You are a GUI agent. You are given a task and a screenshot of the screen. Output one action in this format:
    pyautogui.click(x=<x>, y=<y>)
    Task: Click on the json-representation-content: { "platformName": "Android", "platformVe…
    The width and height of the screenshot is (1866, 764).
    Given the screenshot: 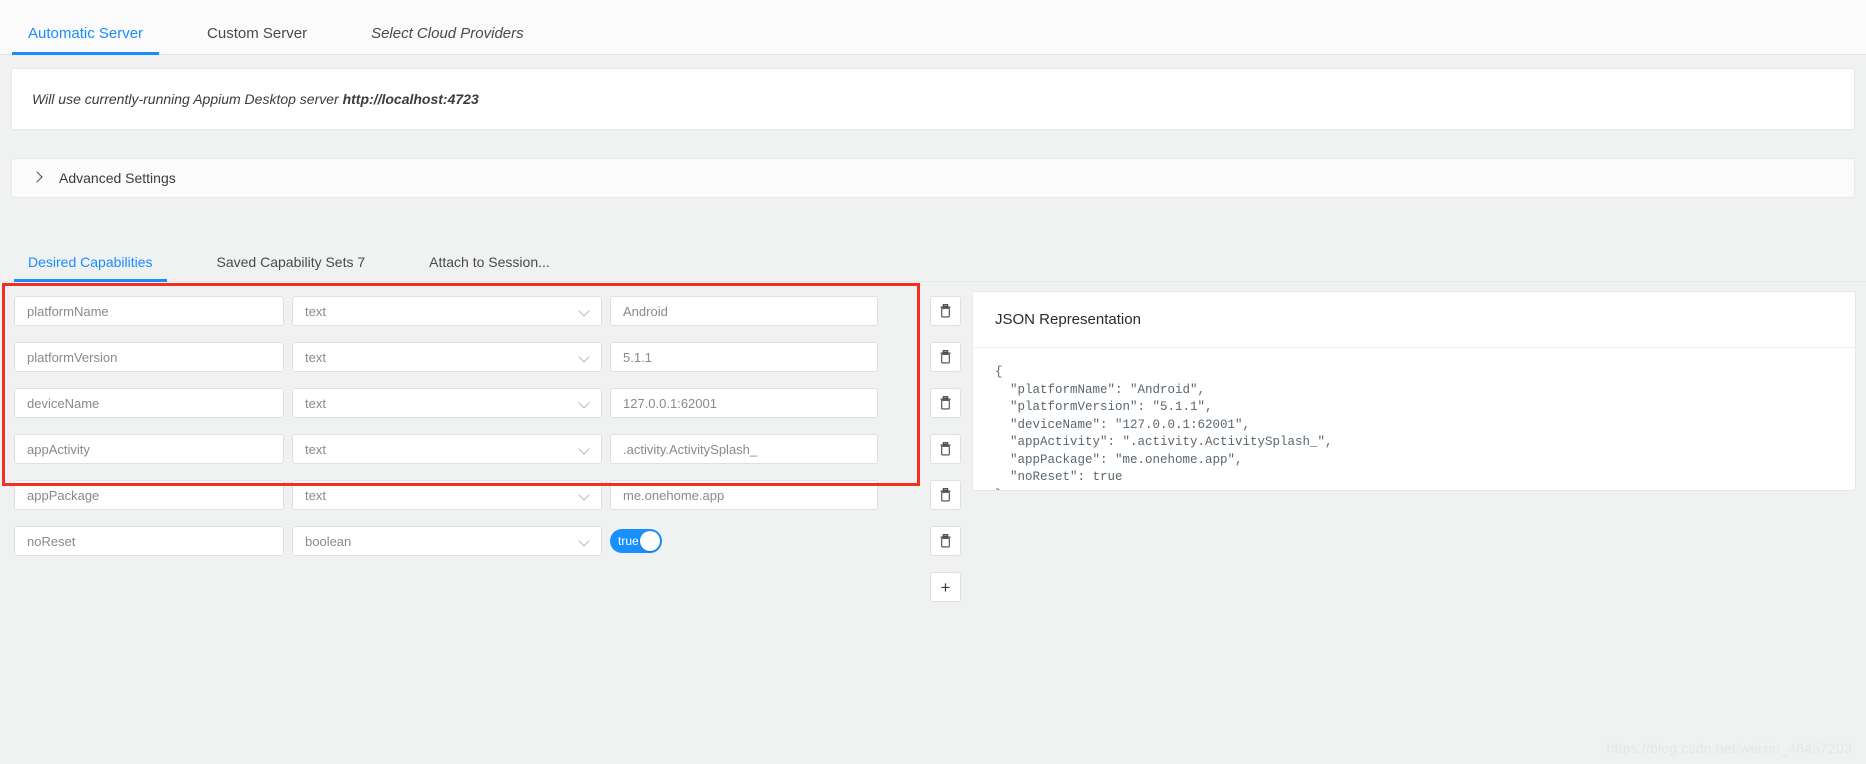 What is the action you would take?
    pyautogui.click(x=1164, y=427)
    